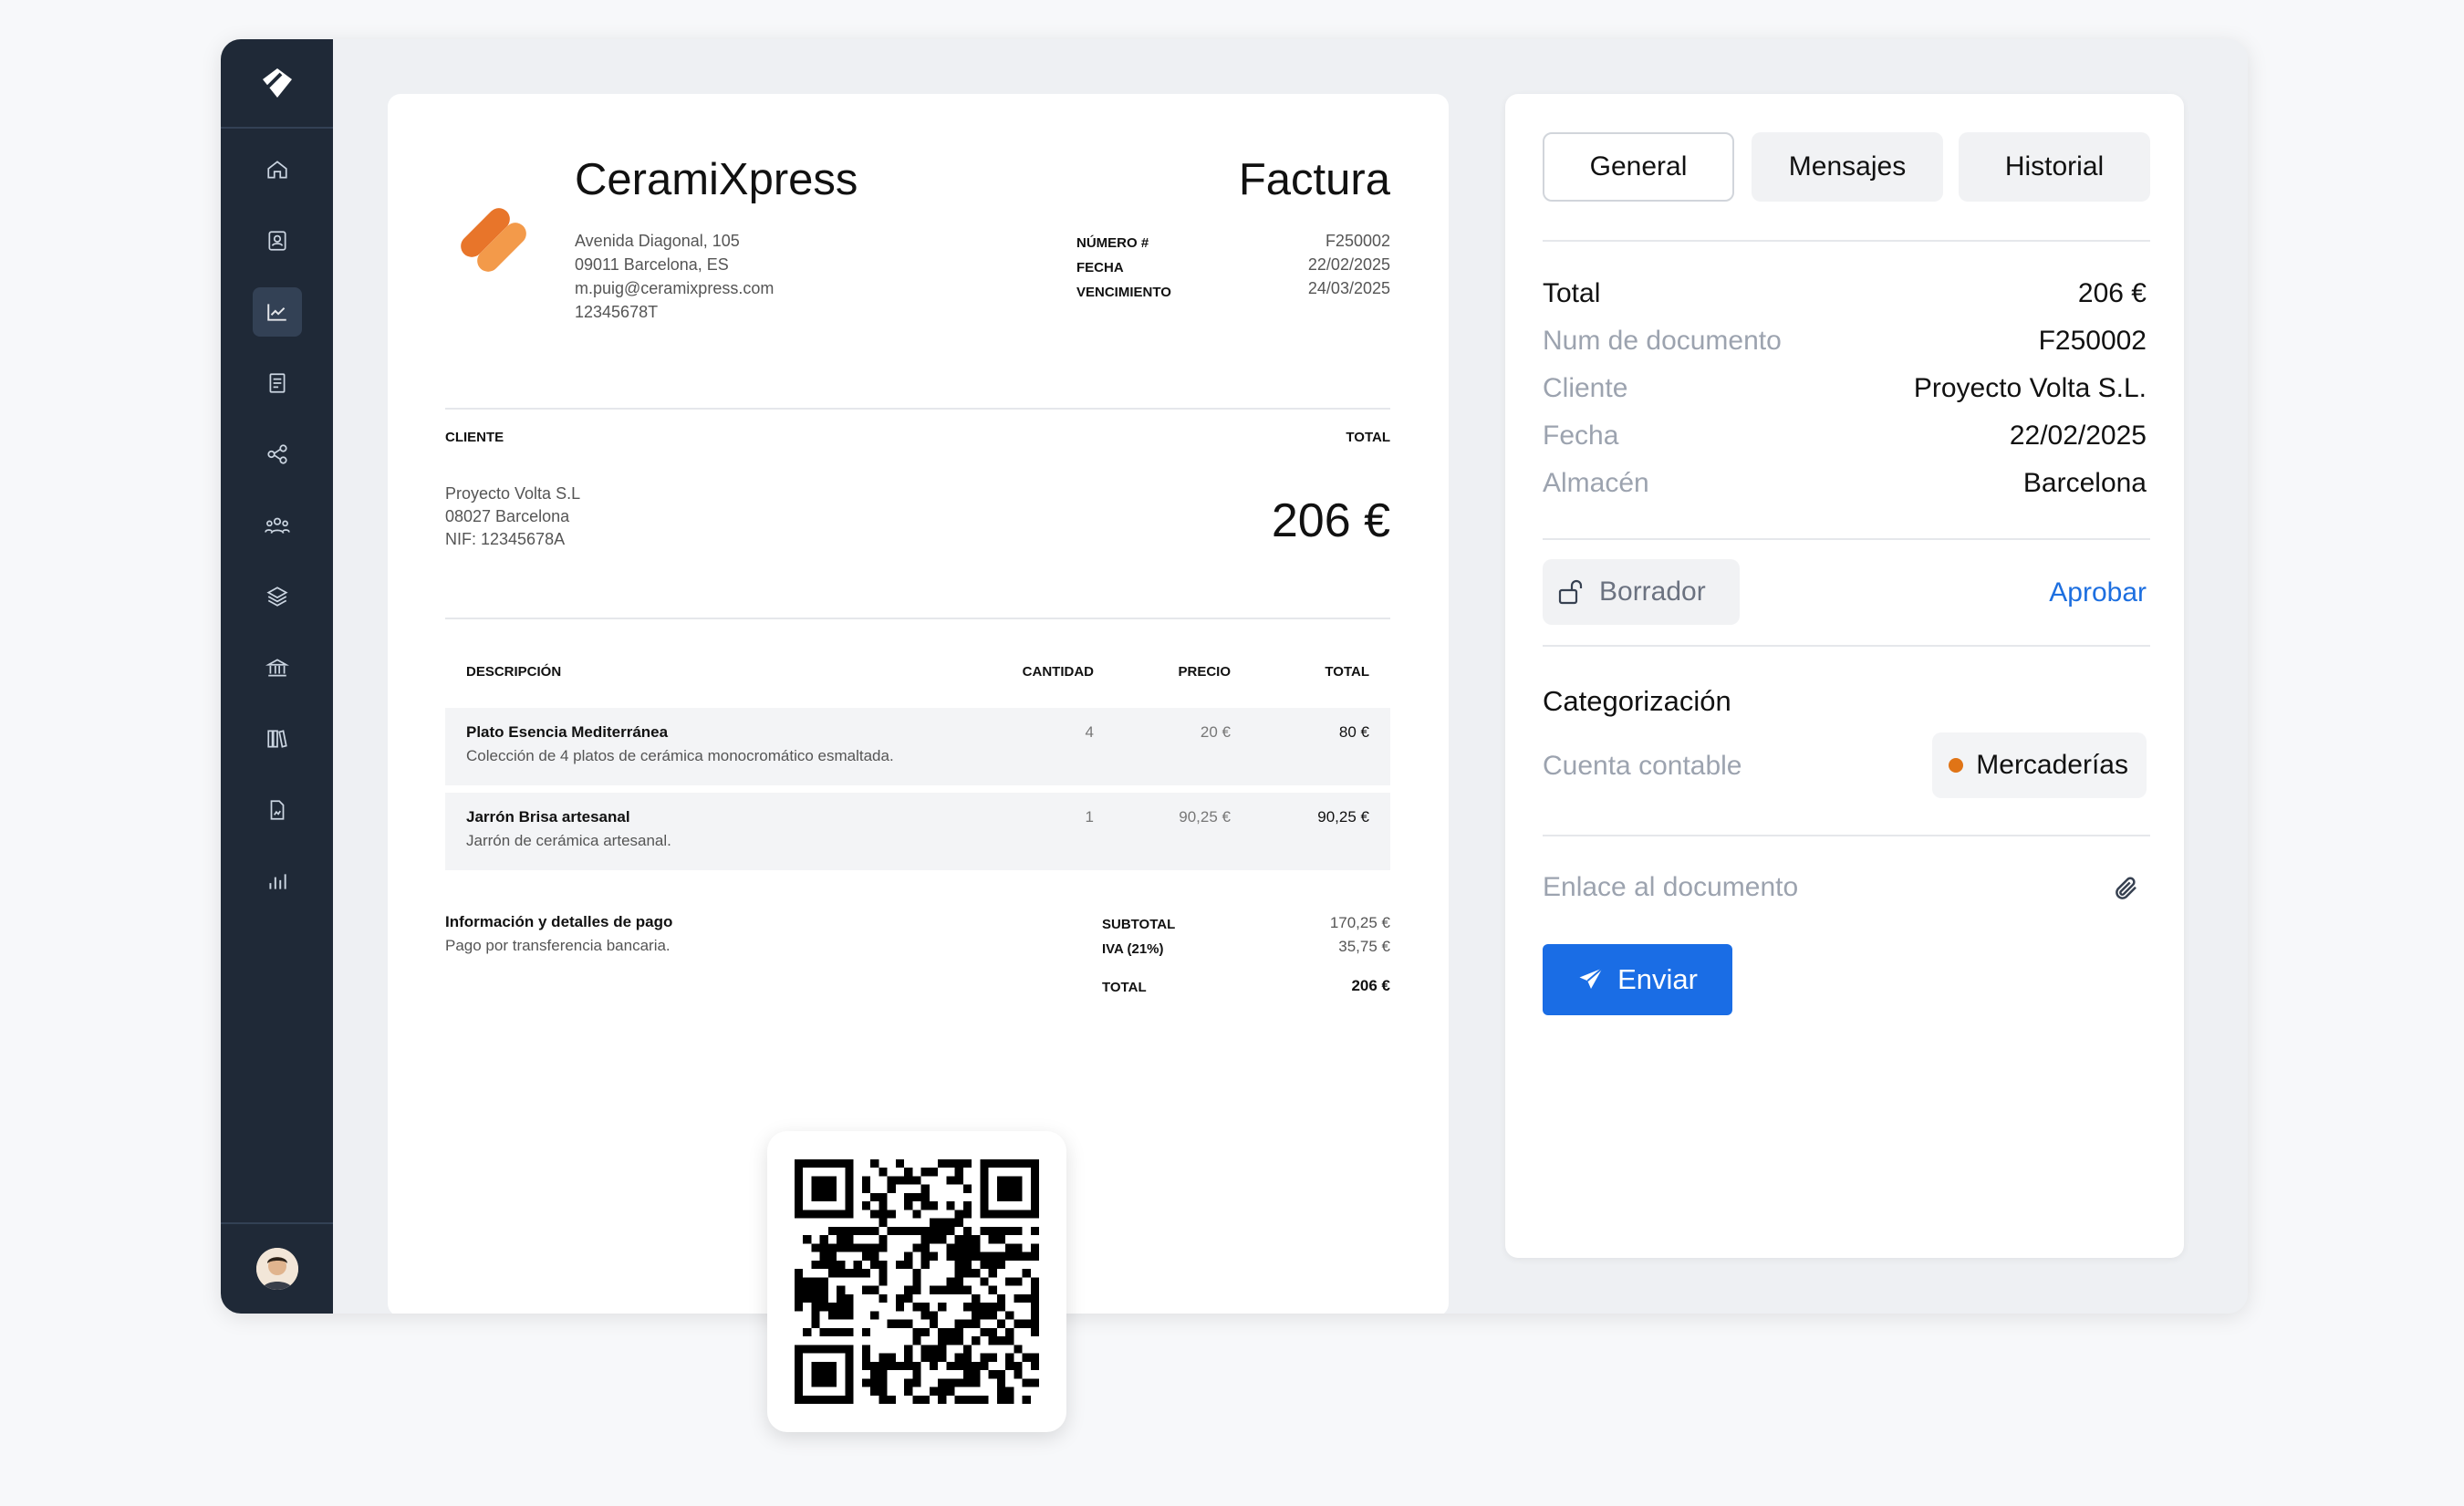 This screenshot has height=1506, width=2464. Describe the element at coordinates (277, 738) in the screenshot. I see `sidebar-item-library` at that location.